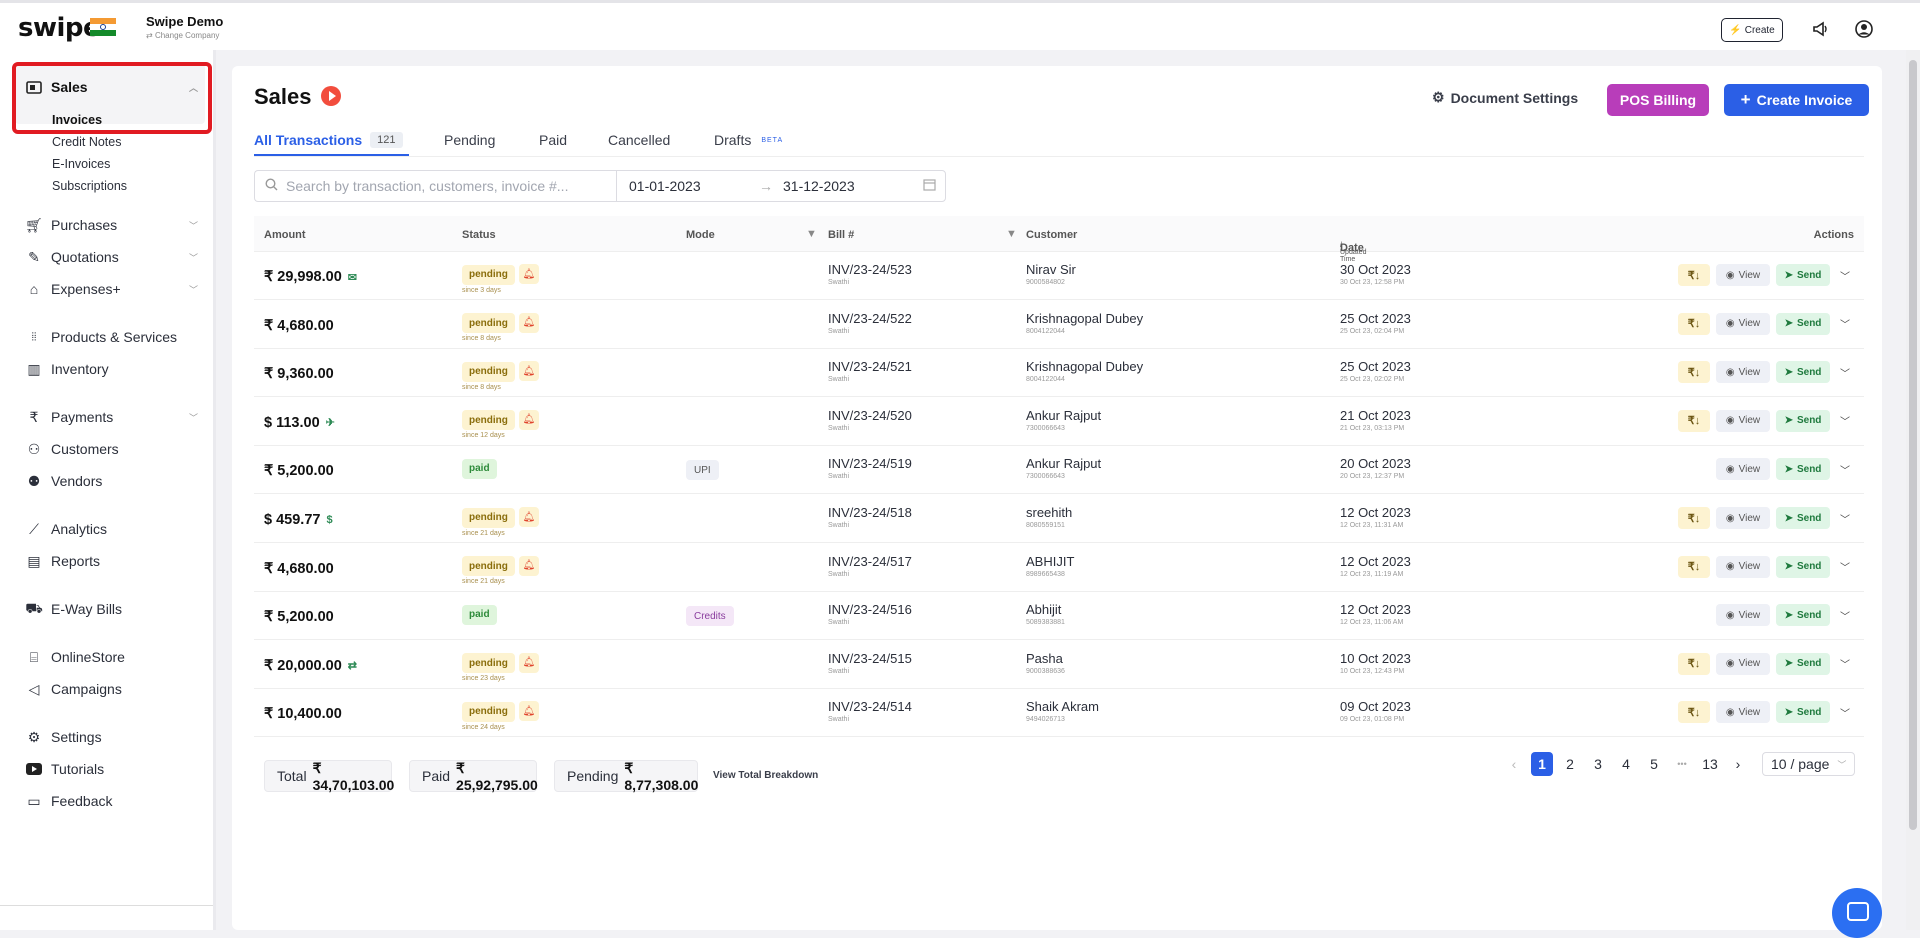 The height and width of the screenshot is (938, 1920). I want to click on col-status: Status, so click(479, 235).